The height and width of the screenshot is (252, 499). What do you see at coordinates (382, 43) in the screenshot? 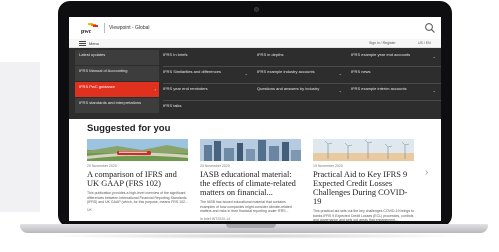
I see `signin-link: Sign in / Register` at bounding box center [382, 43].